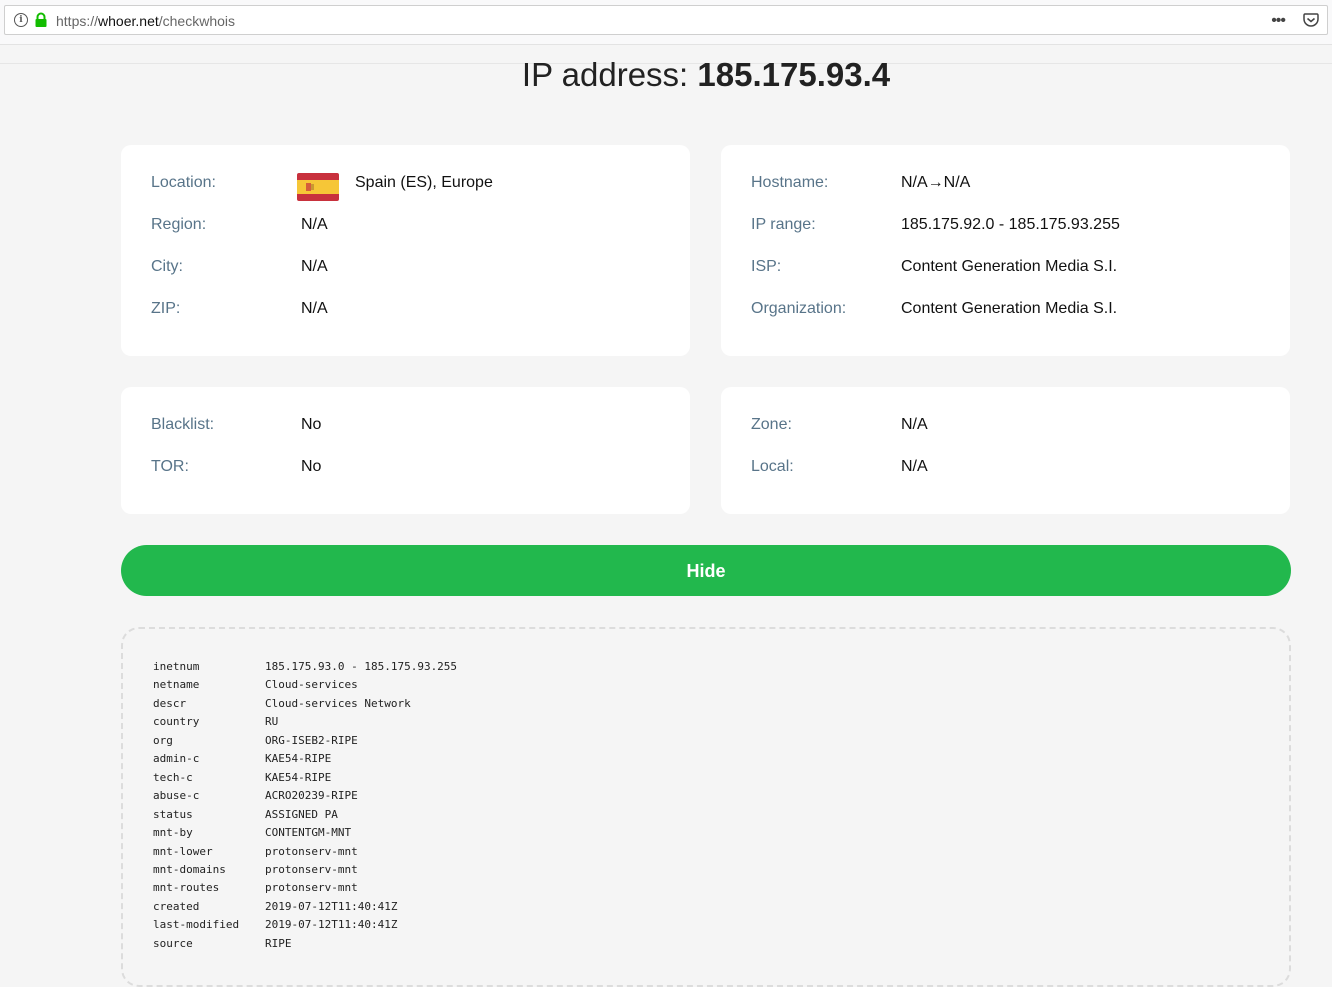 This screenshot has height=987, width=1332. I want to click on whois-line: tech-c KAE54-RIPE, so click(242, 777).